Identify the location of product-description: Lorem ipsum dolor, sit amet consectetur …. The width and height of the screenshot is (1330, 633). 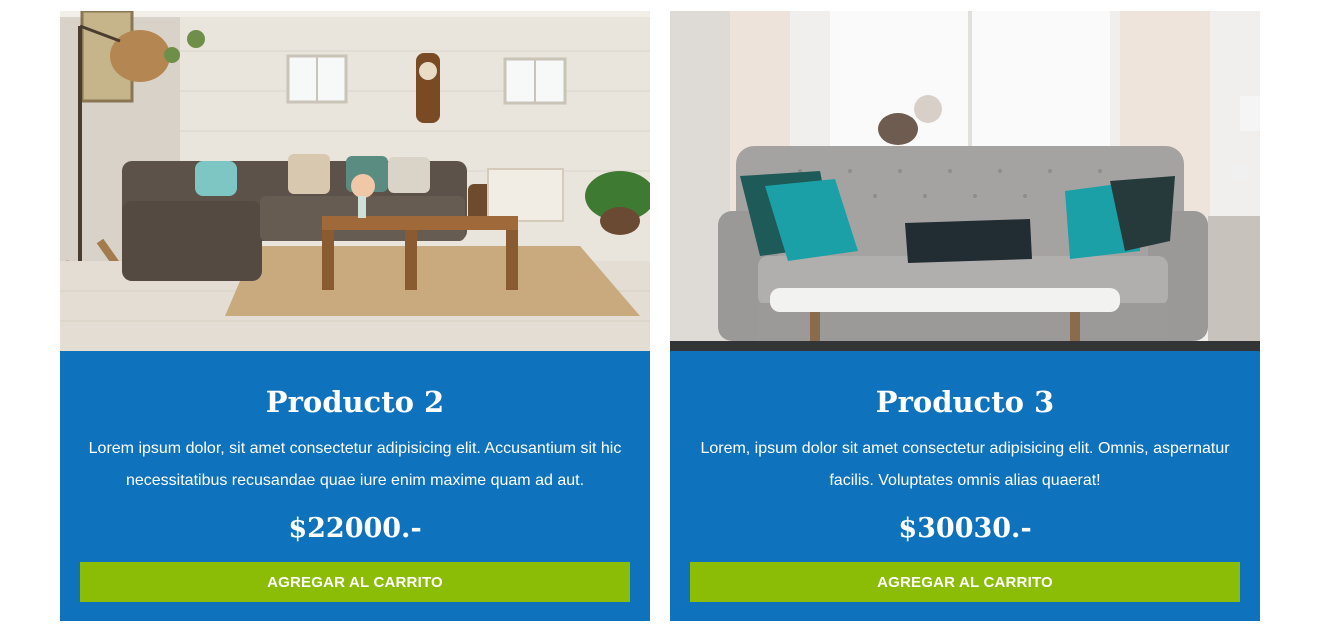
(355, 464).